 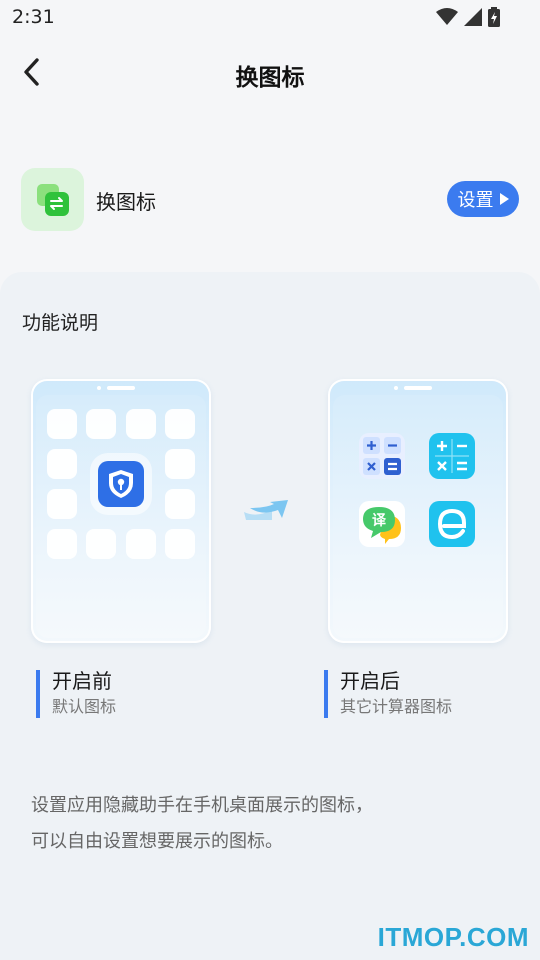 I want to click on swap-icon, so click(x=52, y=199).